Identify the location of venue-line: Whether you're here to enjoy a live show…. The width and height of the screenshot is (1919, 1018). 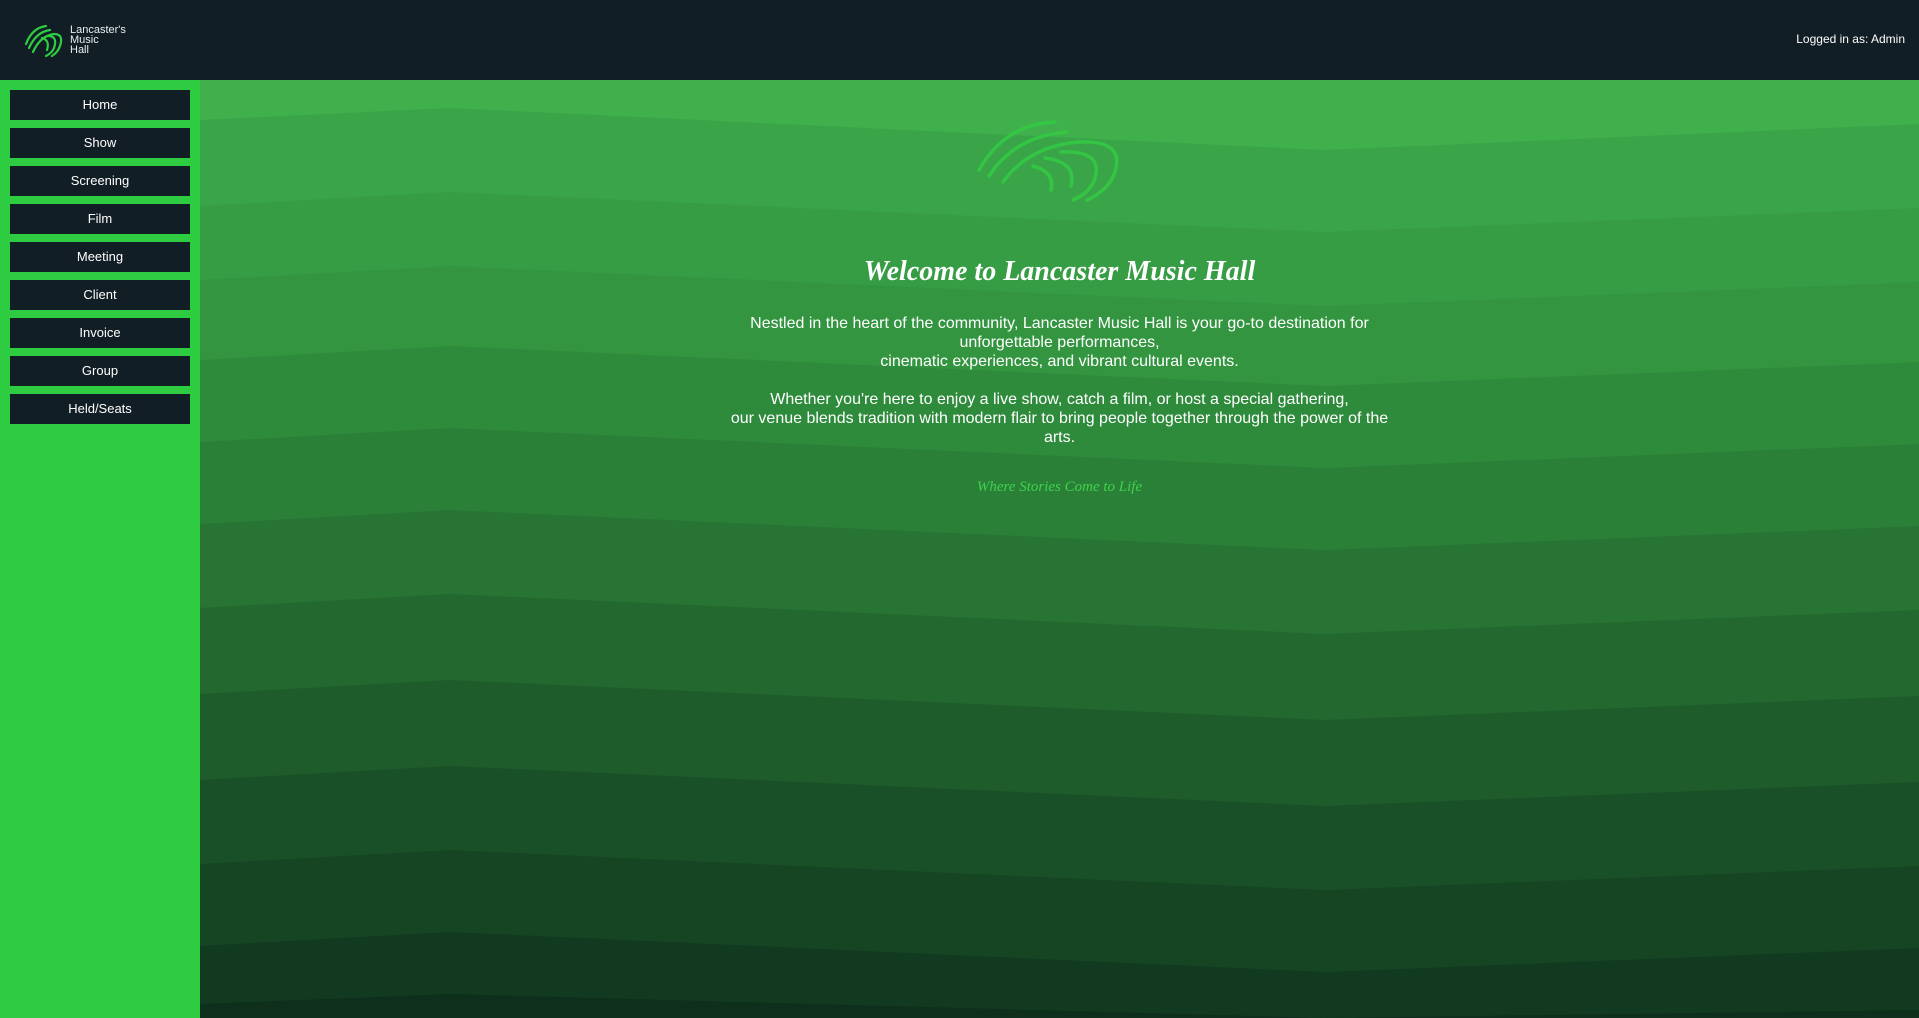
(1059, 399).